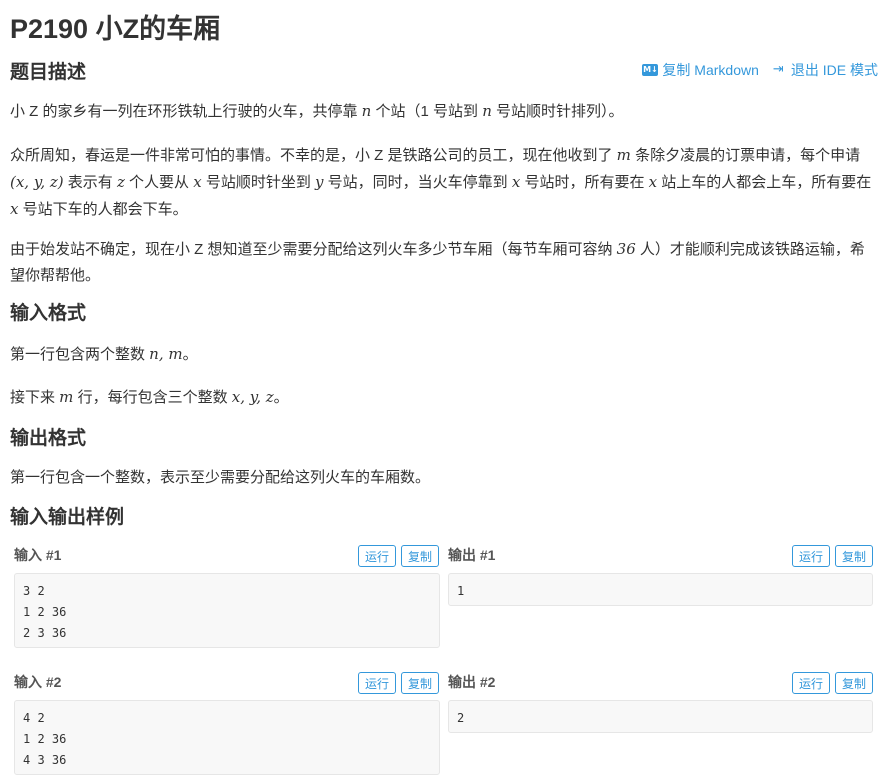  What do you see at coordinates (37, 555) in the screenshot?
I see `sample-input-label: 输入 #1` at bounding box center [37, 555].